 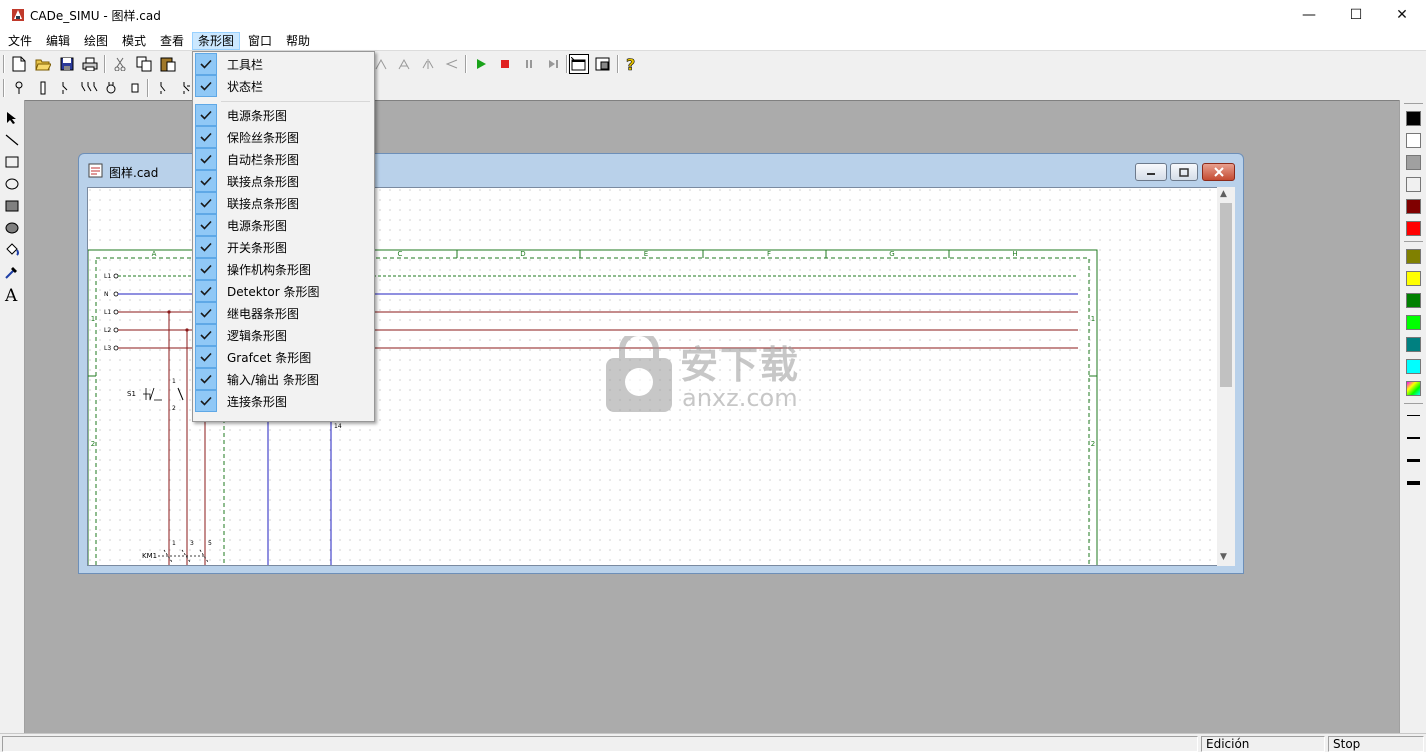 I want to click on fill-bucket-icon, so click(x=12, y=250).